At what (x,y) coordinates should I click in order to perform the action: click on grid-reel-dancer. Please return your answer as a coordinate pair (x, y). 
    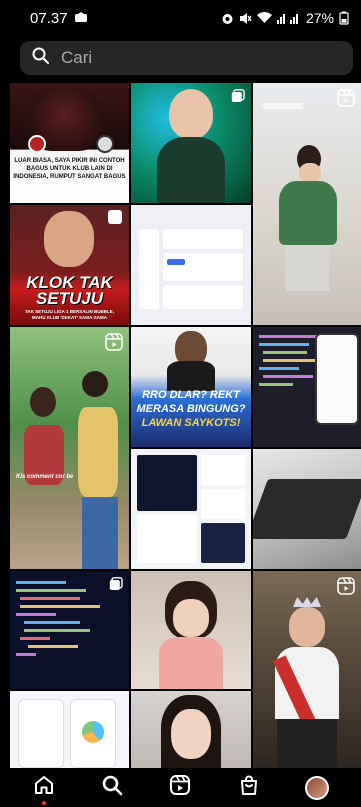
    Looking at the image, I should click on (307, 204).